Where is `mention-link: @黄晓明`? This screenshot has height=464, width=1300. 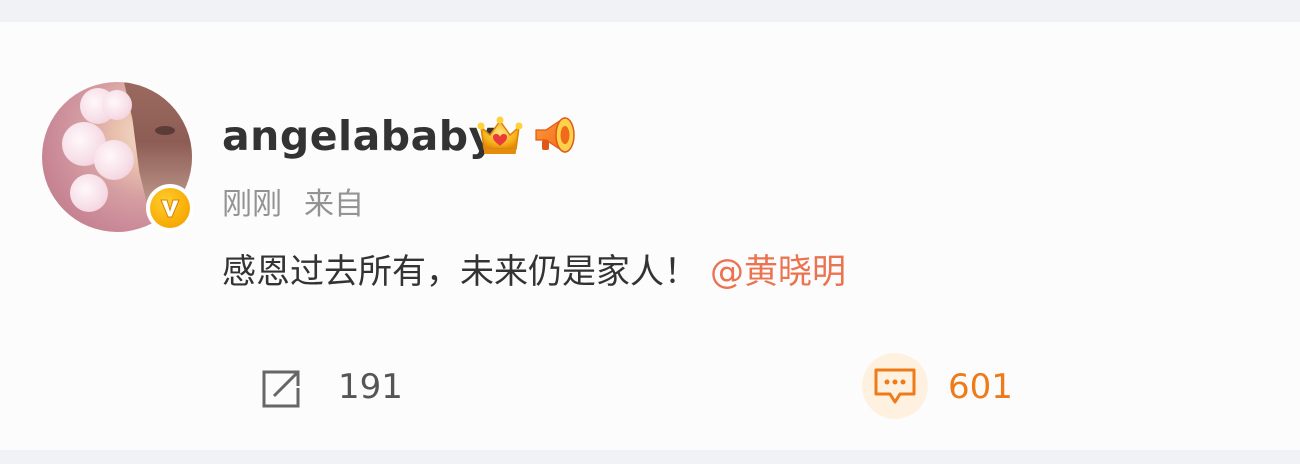 mention-link: @黄晓明 is located at coordinates (778, 272).